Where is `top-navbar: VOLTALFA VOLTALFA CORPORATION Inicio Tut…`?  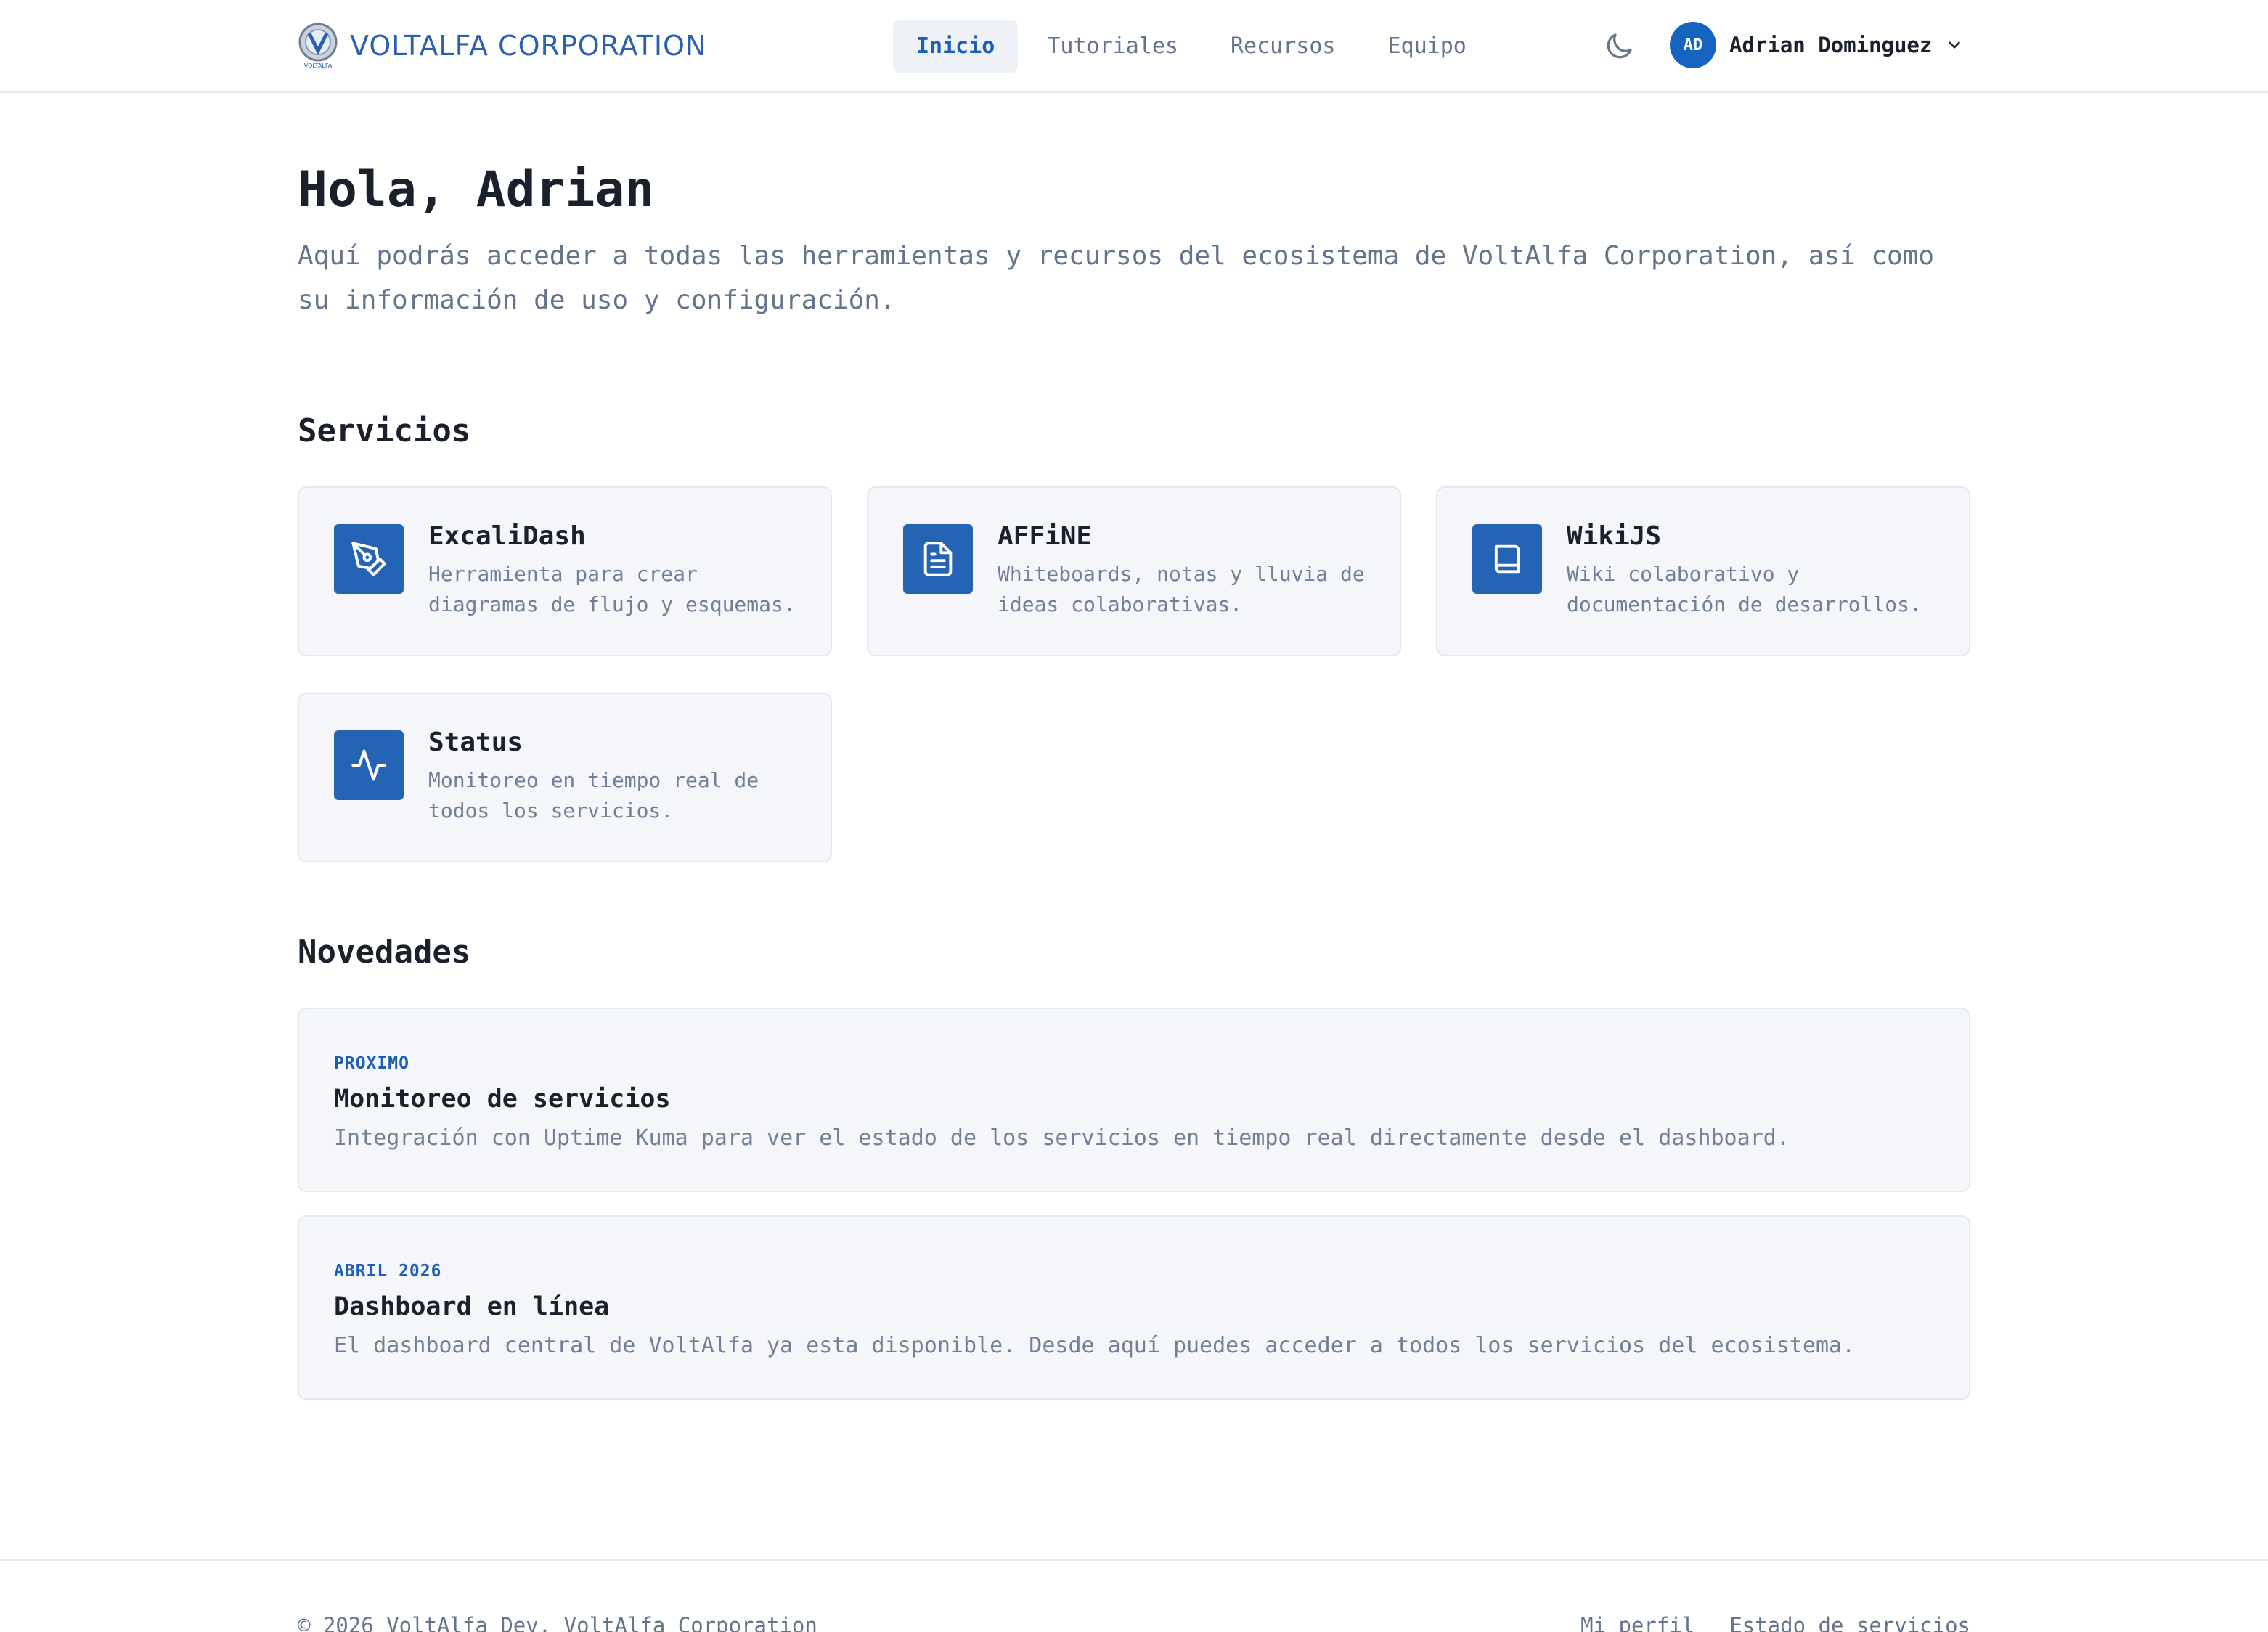
top-navbar: VOLTALFA VOLTALFA CORPORATION Inicio Tut… is located at coordinates (1134, 46).